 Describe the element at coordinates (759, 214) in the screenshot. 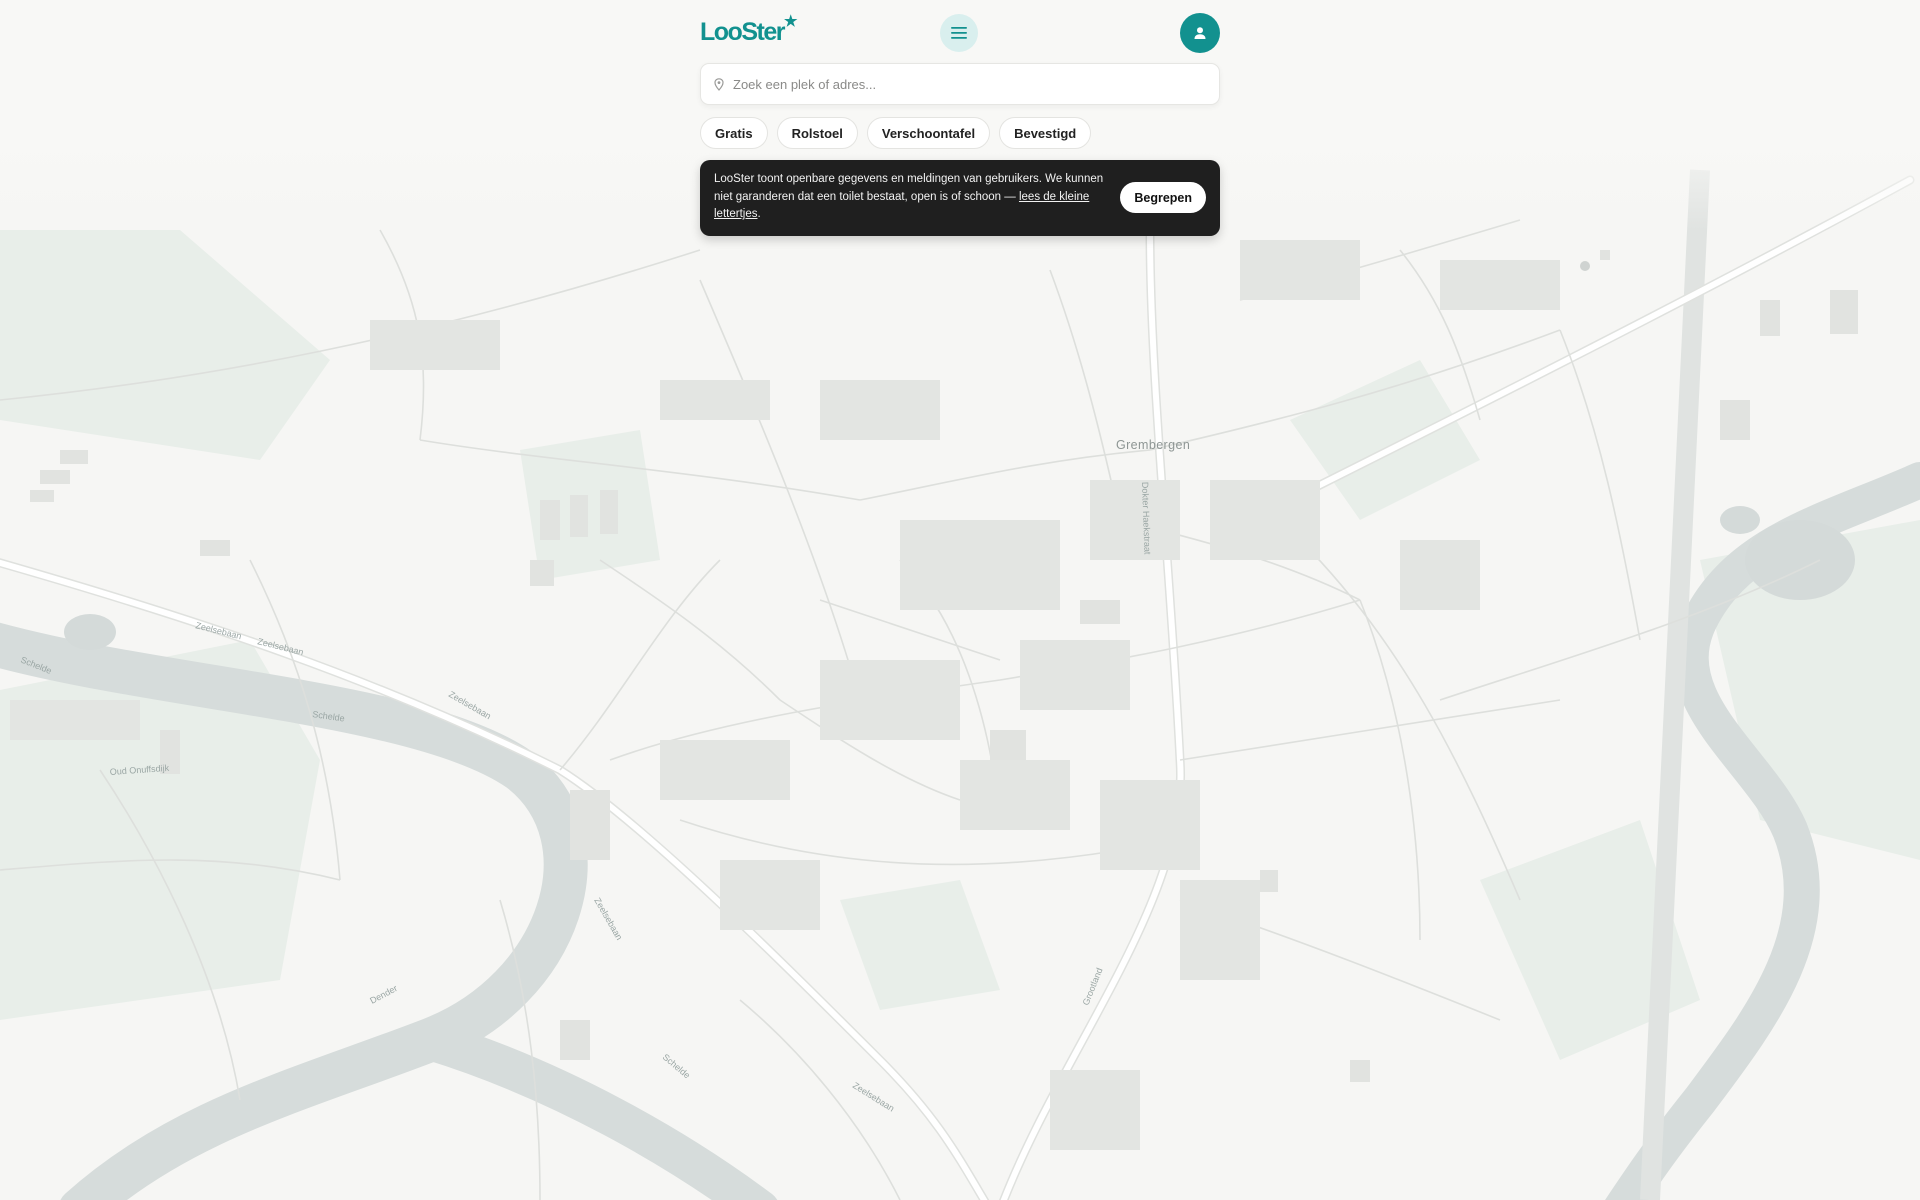

I see `disclaimer-end: .` at that location.